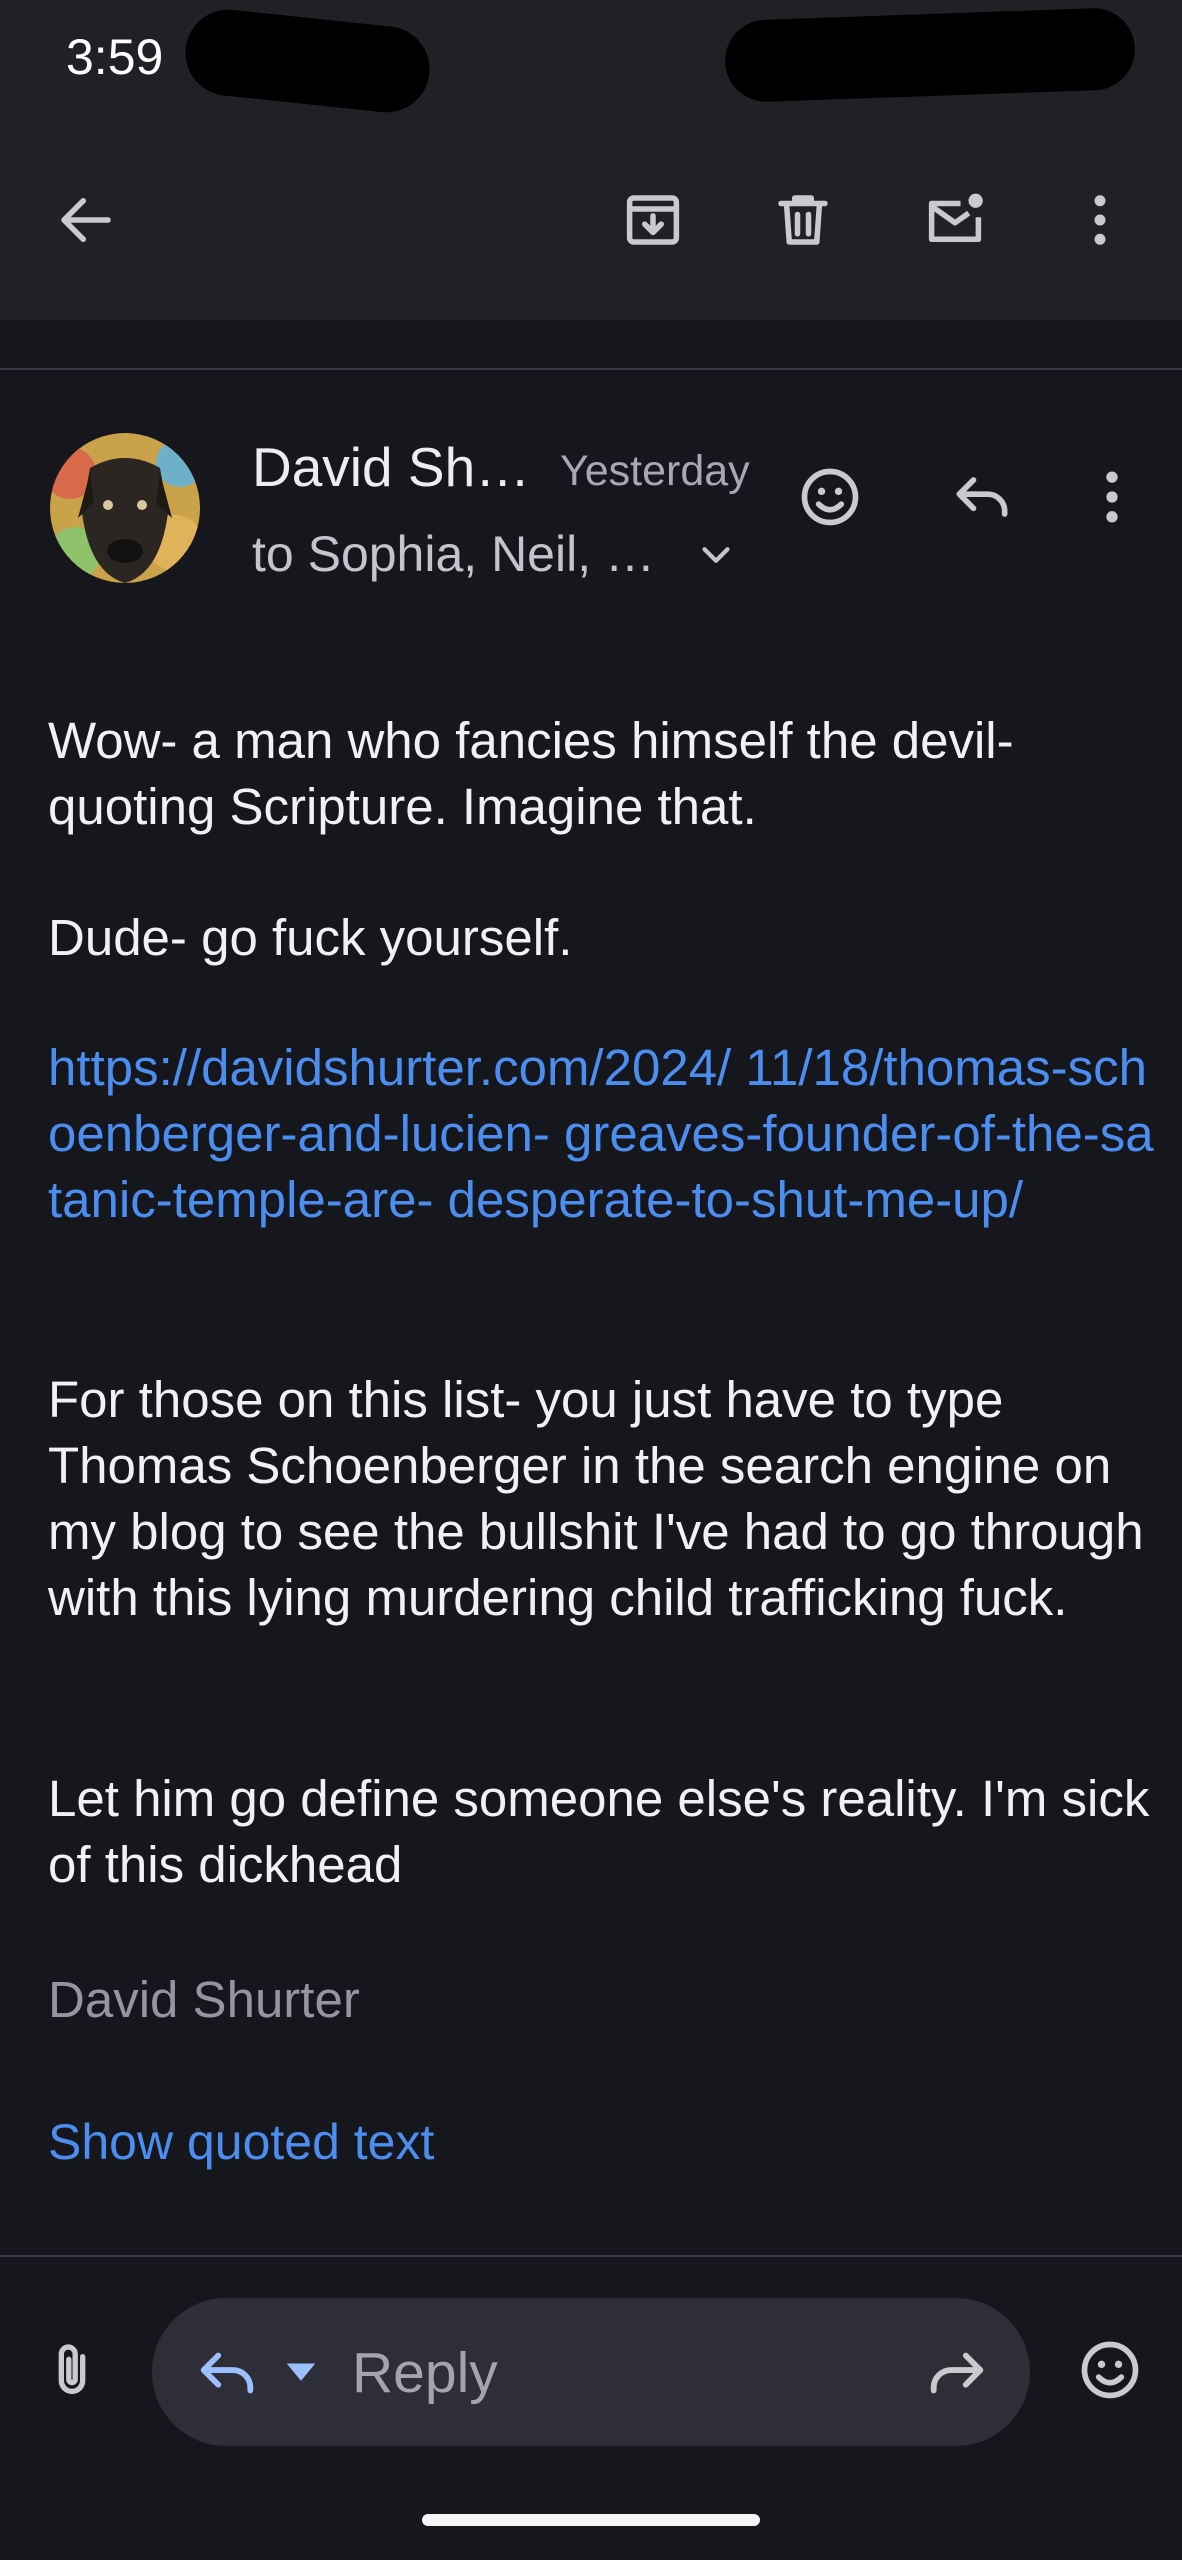 This screenshot has width=1182, height=2560. I want to click on attach-icon, so click(72, 2369).